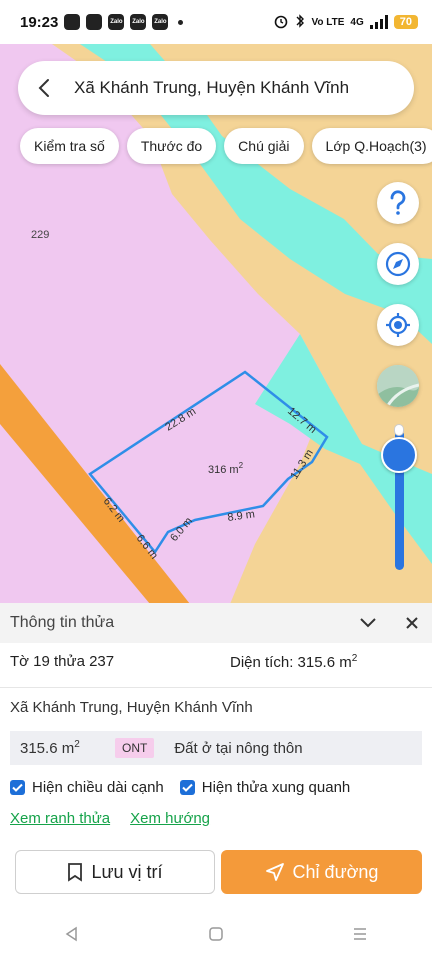 The image size is (432, 960). Describe the element at coordinates (264, 146) in the screenshot. I see `legend-chip: Chú giải` at that location.